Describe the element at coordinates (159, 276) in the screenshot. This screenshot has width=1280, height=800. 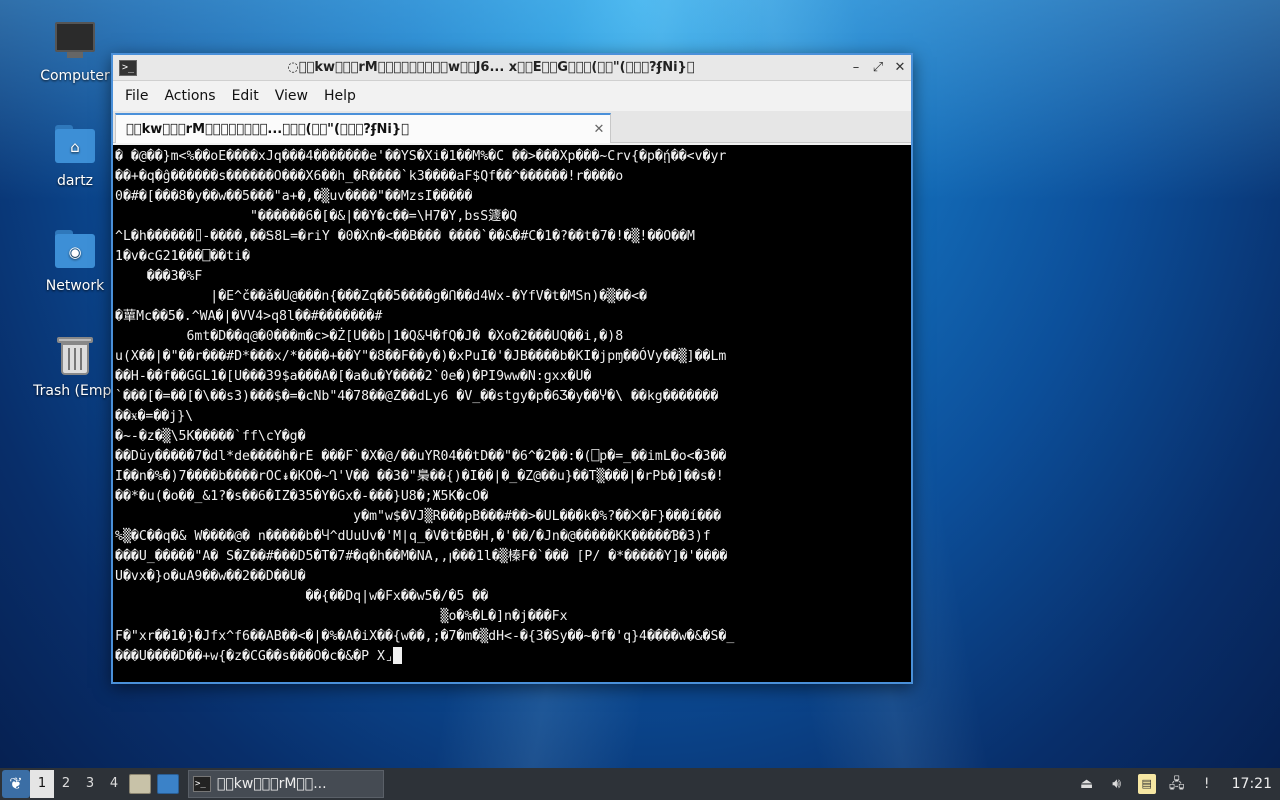
I see `terminal-line: ���3�%F` at that location.